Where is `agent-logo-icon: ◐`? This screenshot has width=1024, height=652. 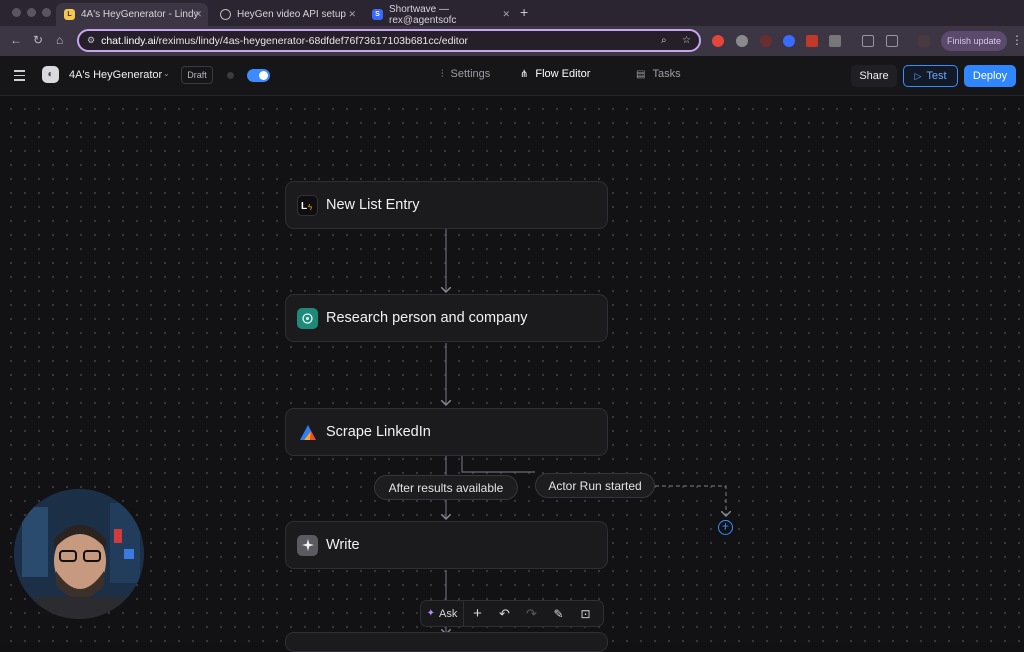 agent-logo-icon: ◐ is located at coordinates (50, 74).